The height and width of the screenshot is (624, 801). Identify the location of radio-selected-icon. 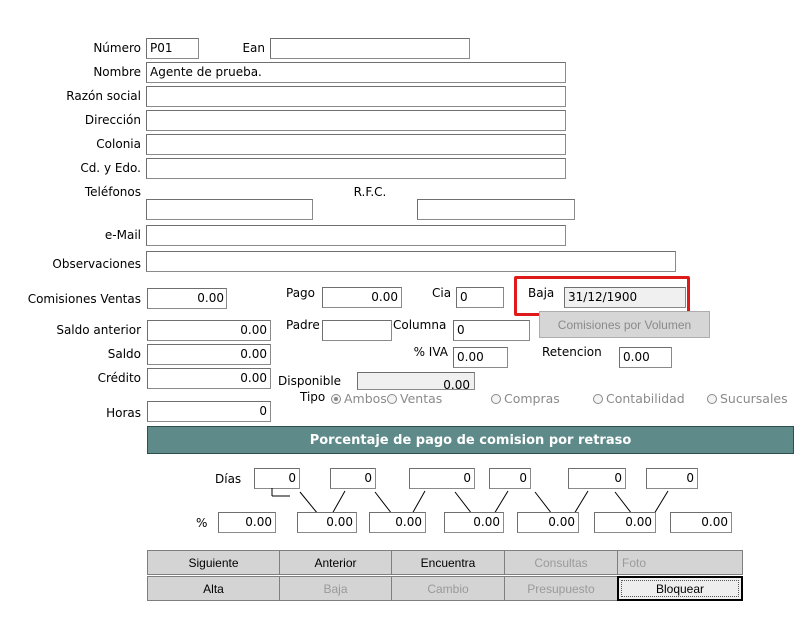
(336, 398).